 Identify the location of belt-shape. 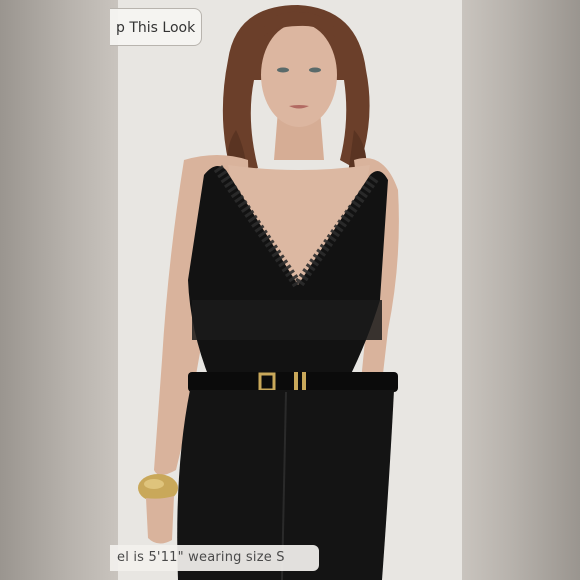
(293, 382).